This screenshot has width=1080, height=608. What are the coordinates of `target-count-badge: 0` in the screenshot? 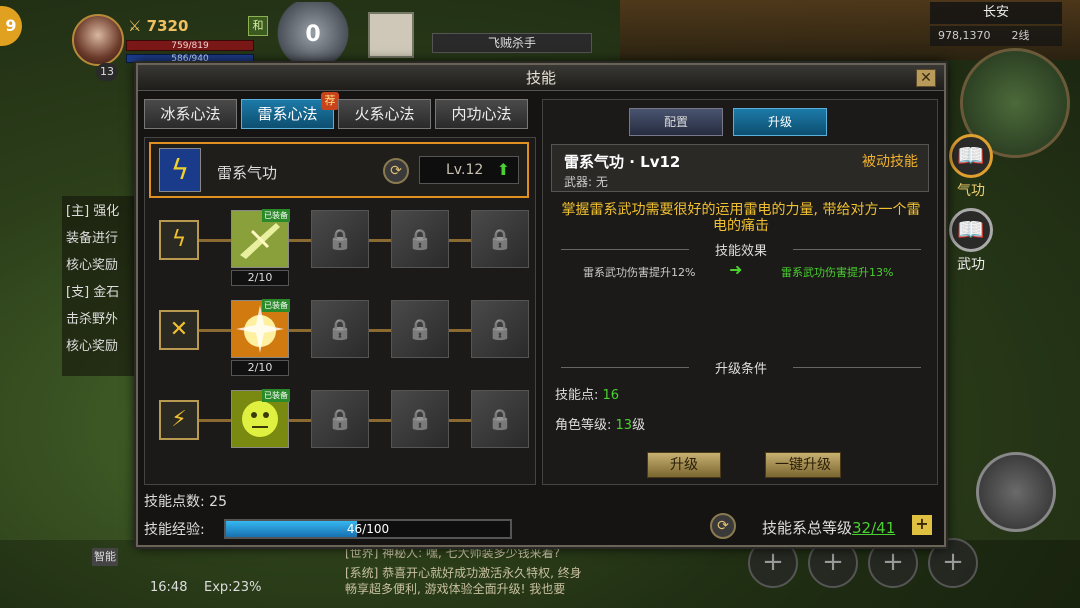 It's located at (313, 33).